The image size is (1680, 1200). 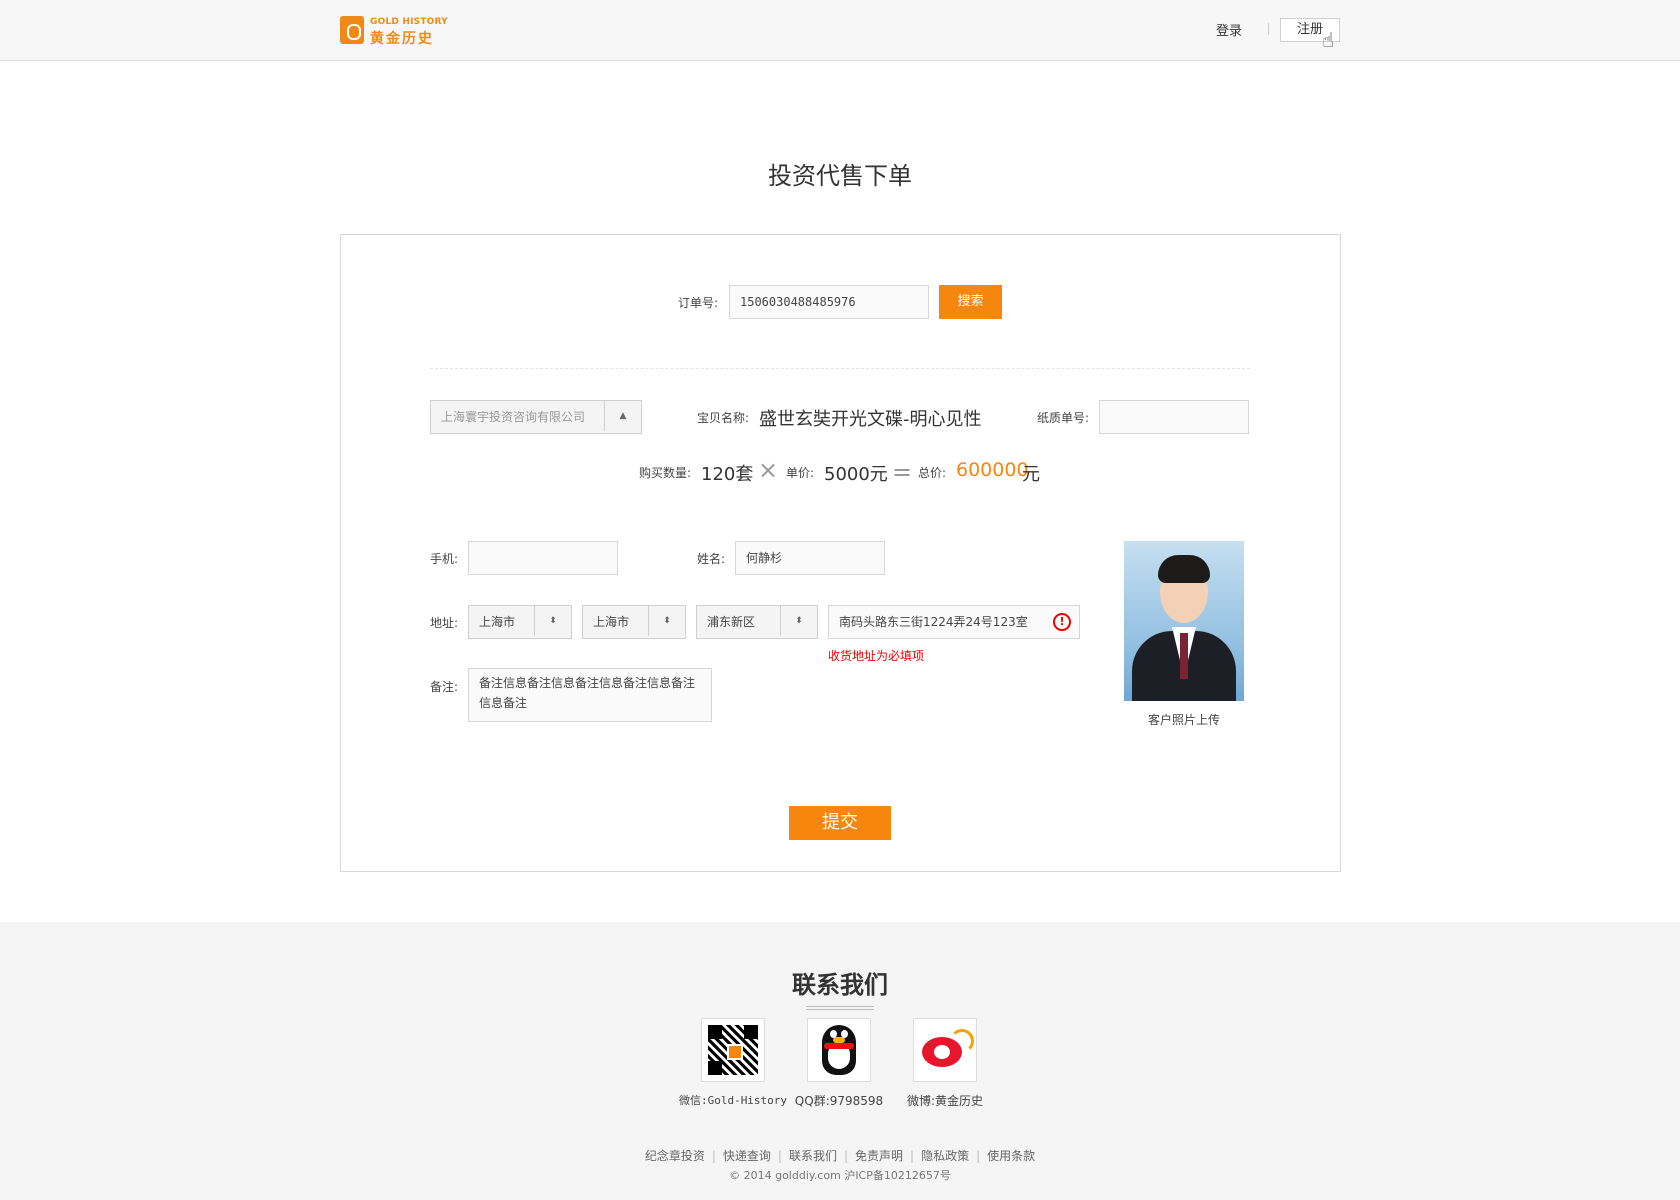 I want to click on qq-group-label: QQ群:9798598, so click(x=839, y=1101).